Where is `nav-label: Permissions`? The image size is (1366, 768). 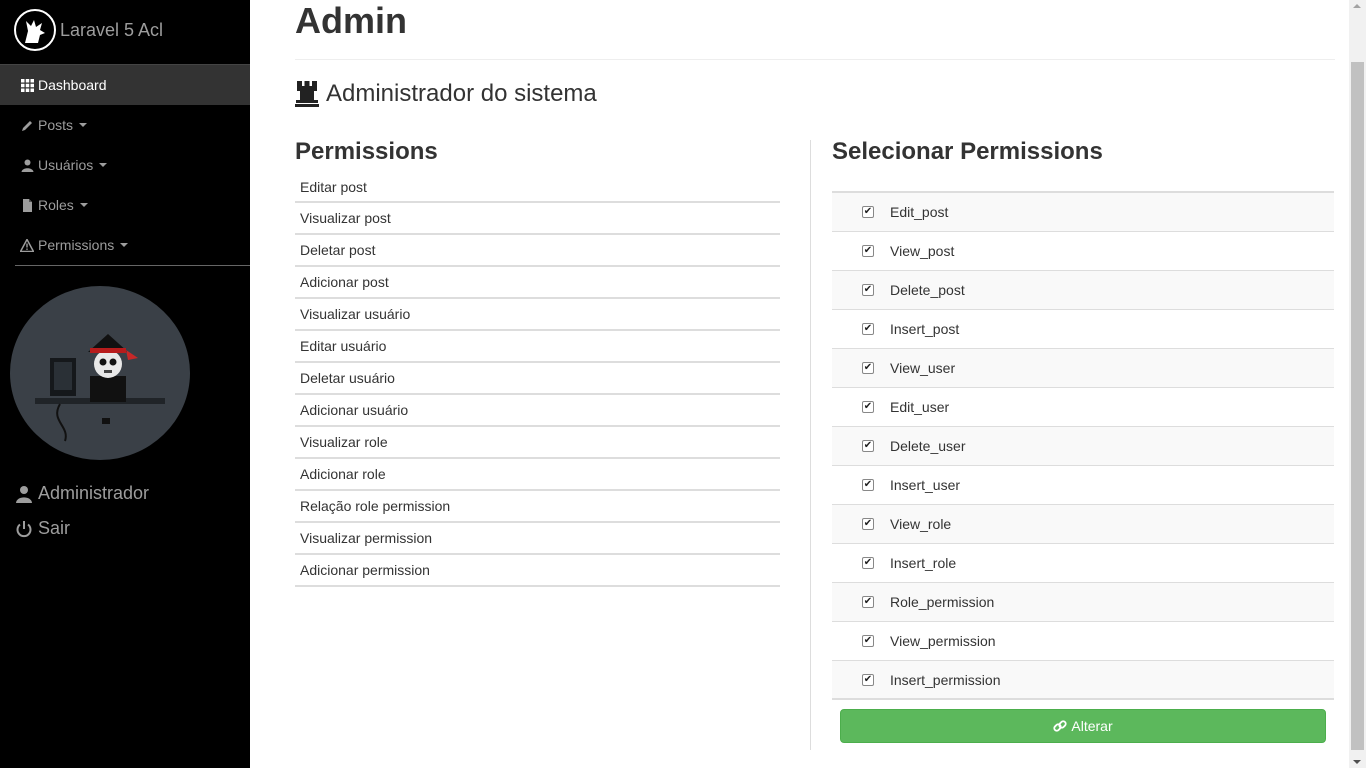 nav-label: Permissions is located at coordinates (76, 245).